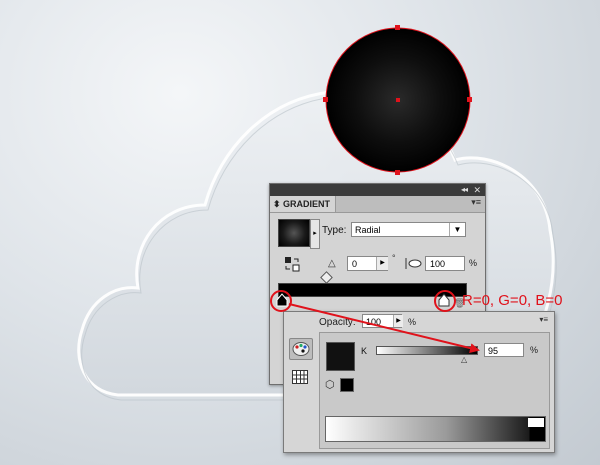  I want to click on annotation-overlay, so click(375, 321).